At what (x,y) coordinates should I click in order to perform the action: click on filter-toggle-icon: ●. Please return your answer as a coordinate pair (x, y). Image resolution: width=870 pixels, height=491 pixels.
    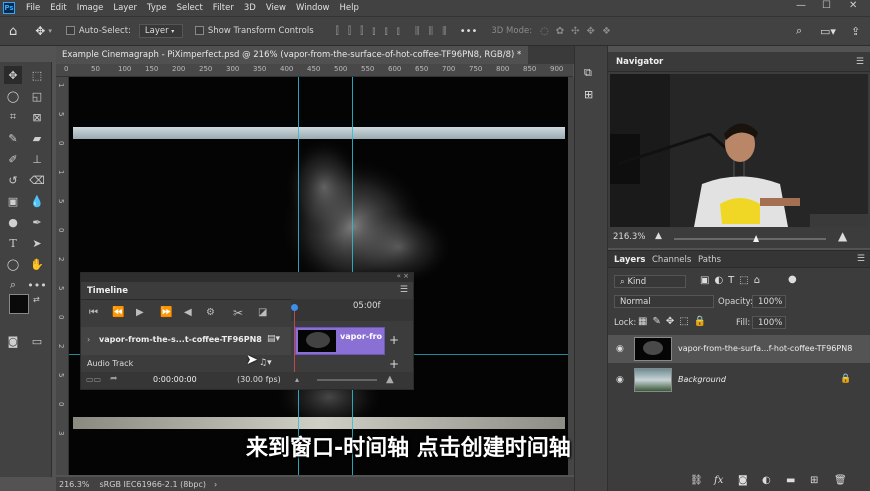
    Looking at the image, I should click on (792, 279).